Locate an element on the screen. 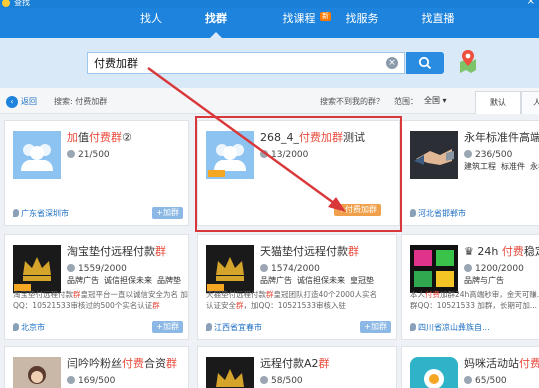 The width and height of the screenshot is (539, 388). back-icon: ‹ is located at coordinates (12, 102).